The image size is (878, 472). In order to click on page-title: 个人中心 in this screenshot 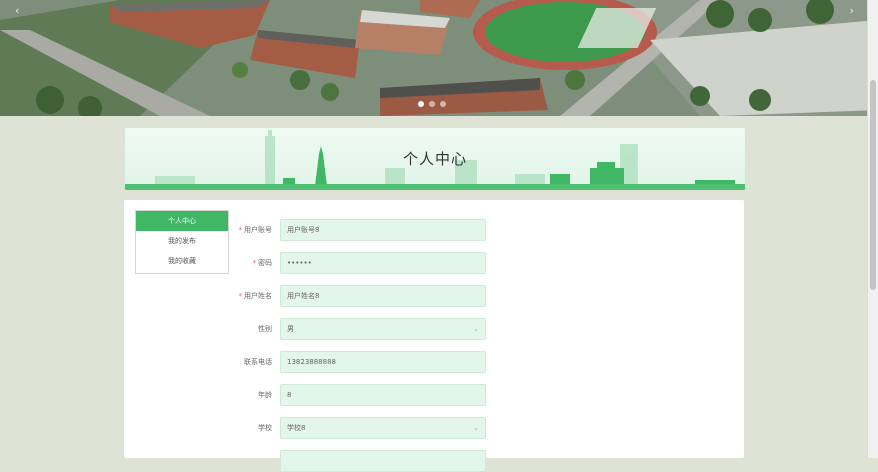, I will do `click(434, 159)`.